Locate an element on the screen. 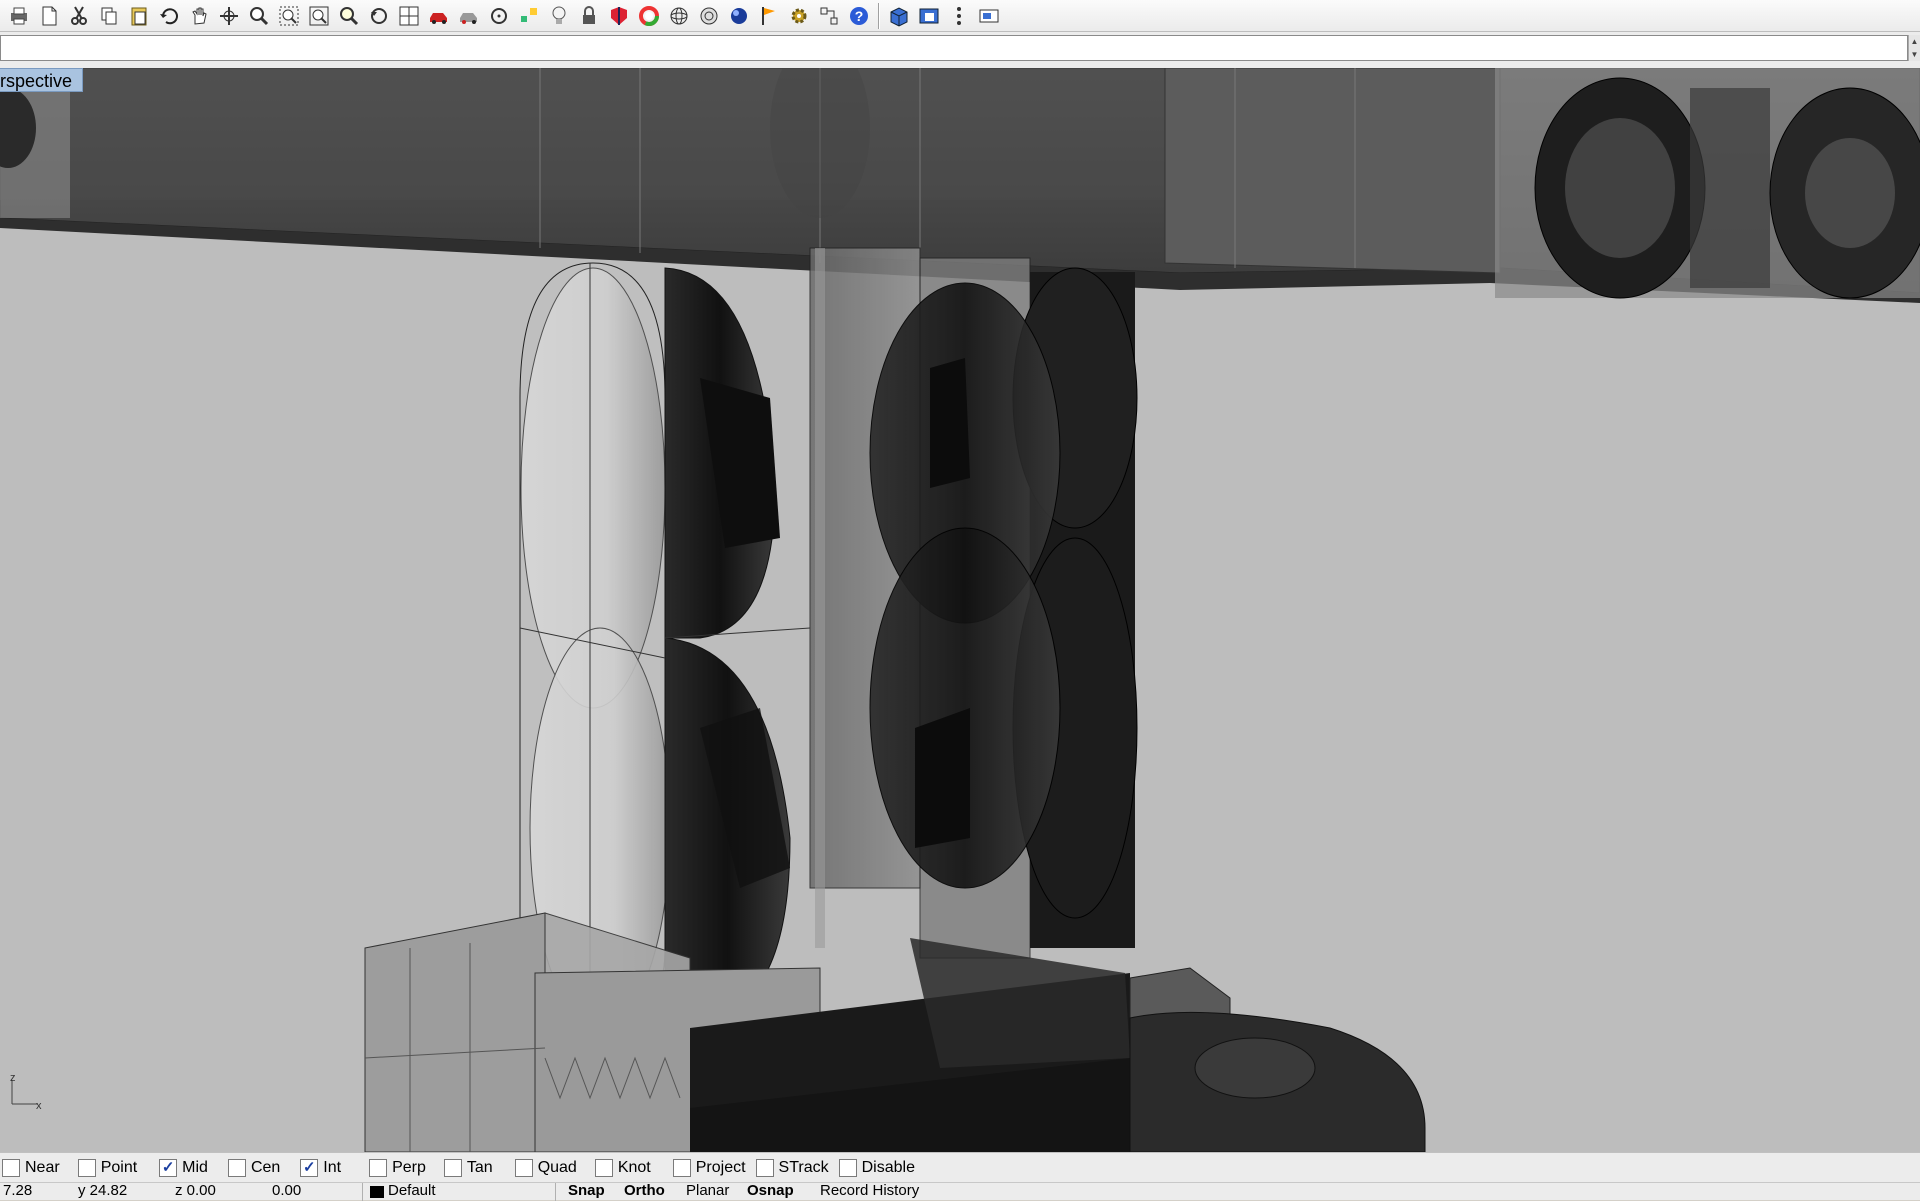  osnap-int: ✓ Int is located at coordinates (320, 1168).